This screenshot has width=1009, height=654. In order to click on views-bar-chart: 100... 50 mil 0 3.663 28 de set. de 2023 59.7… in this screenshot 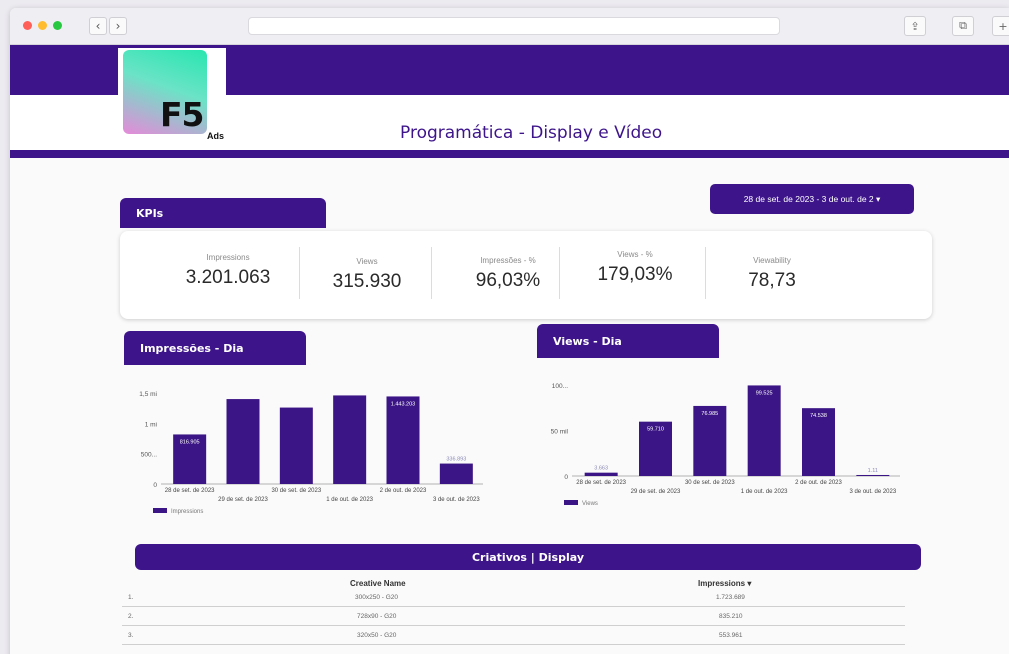, I will do `click(725, 445)`.